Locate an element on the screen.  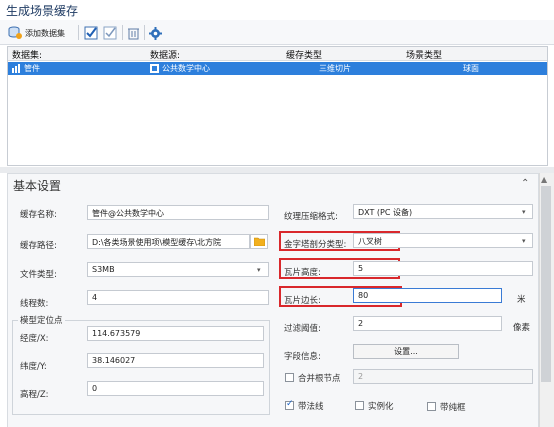
file-type-dropdown: S3MB is located at coordinates (178, 269).